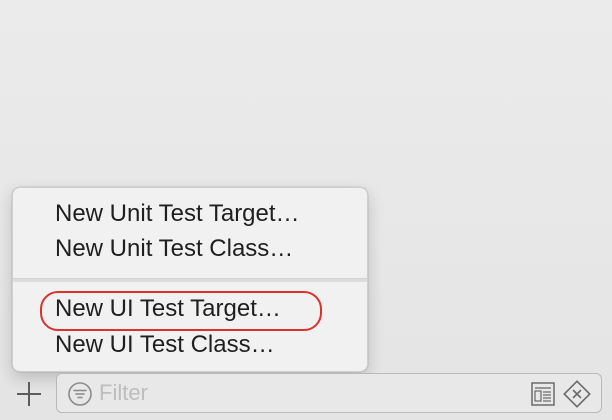 Image resolution: width=612 pixels, height=420 pixels. Describe the element at coordinates (299, 393) in the screenshot. I see `filter-input` at that location.